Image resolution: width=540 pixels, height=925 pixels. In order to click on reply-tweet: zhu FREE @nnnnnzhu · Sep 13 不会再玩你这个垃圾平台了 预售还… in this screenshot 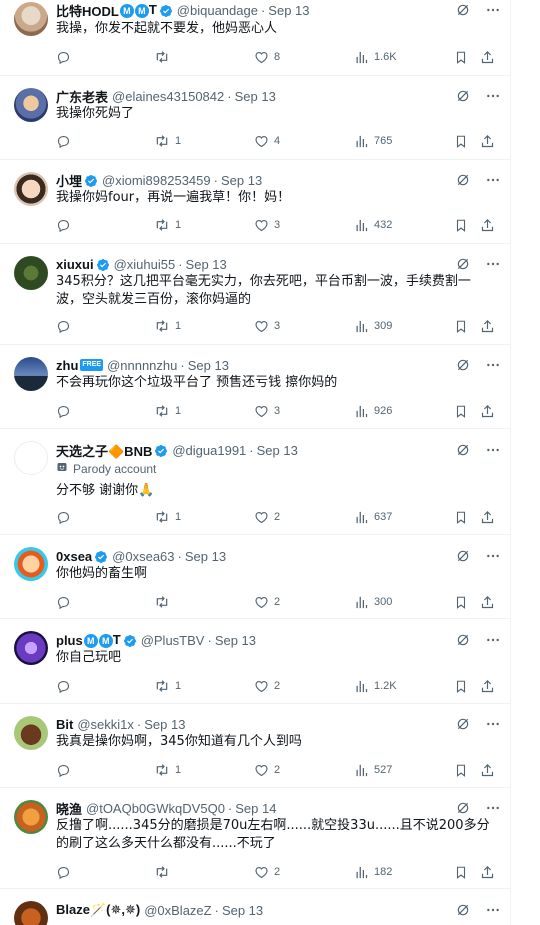, I will do `click(255, 387)`.